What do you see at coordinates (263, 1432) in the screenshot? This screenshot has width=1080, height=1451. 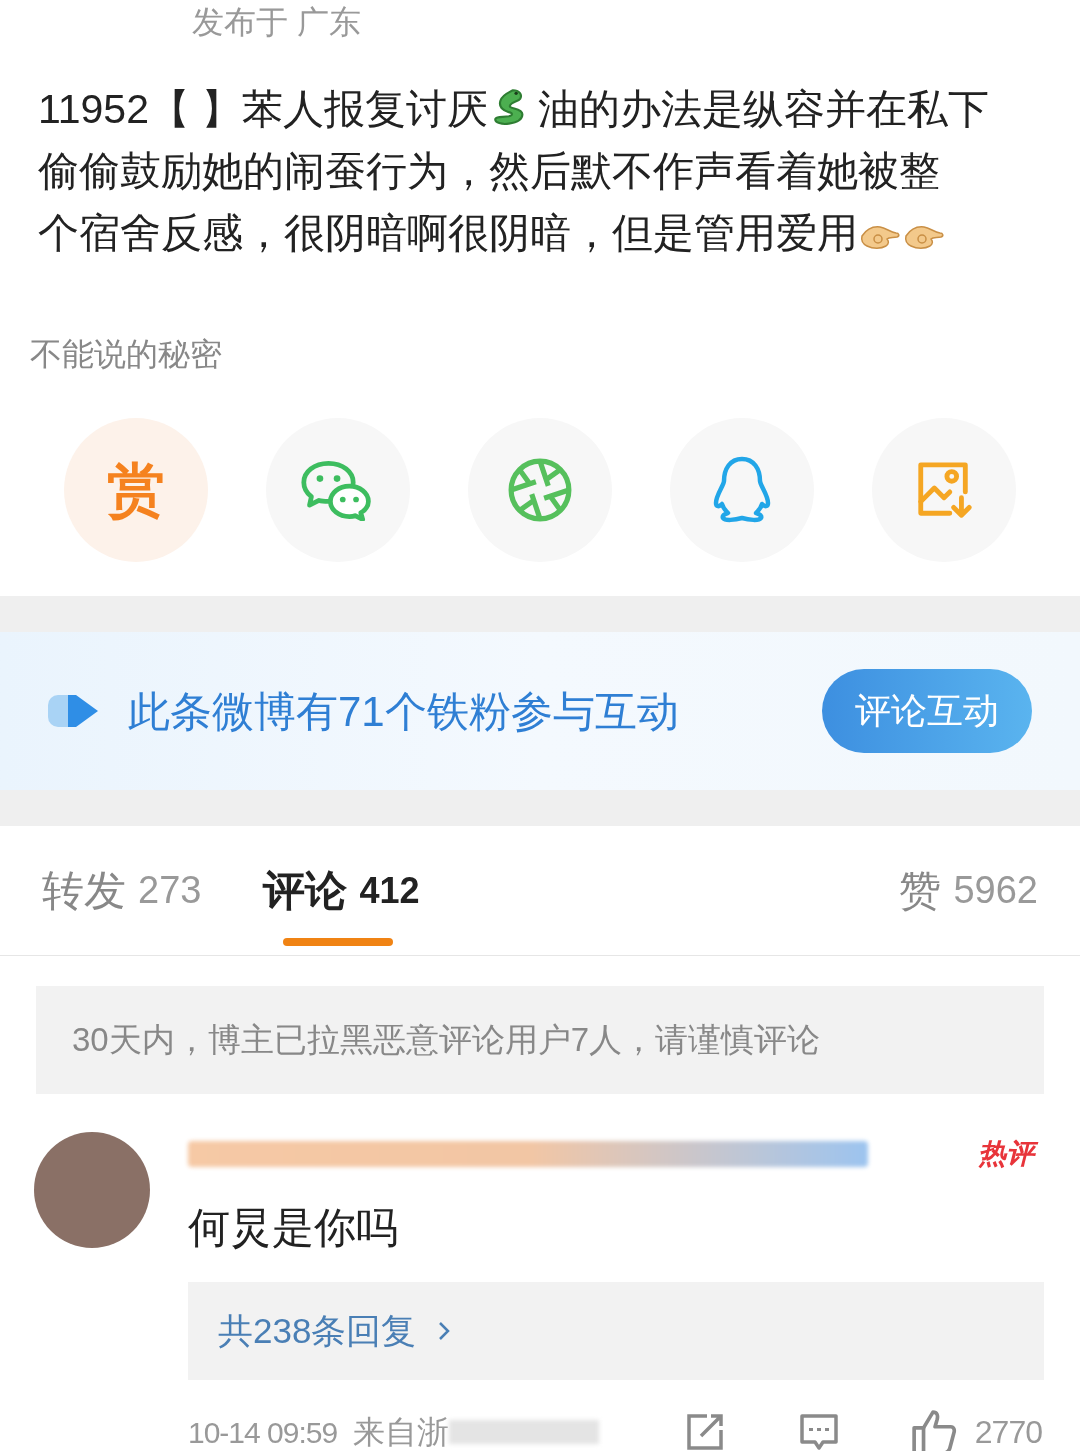 I see `comment-time: 10-14 09:59` at bounding box center [263, 1432].